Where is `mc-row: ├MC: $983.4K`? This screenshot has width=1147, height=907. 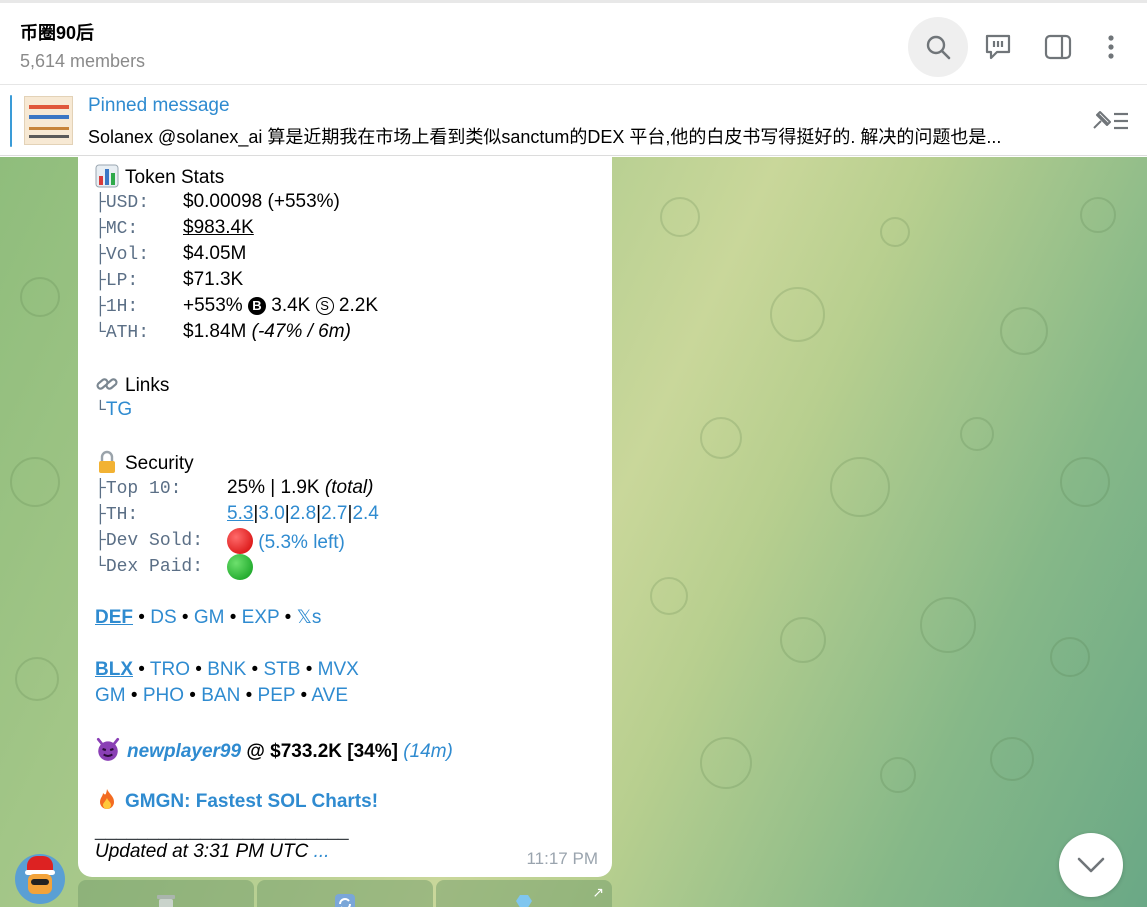 mc-row: ├MC: $983.4K is located at coordinates (174, 228).